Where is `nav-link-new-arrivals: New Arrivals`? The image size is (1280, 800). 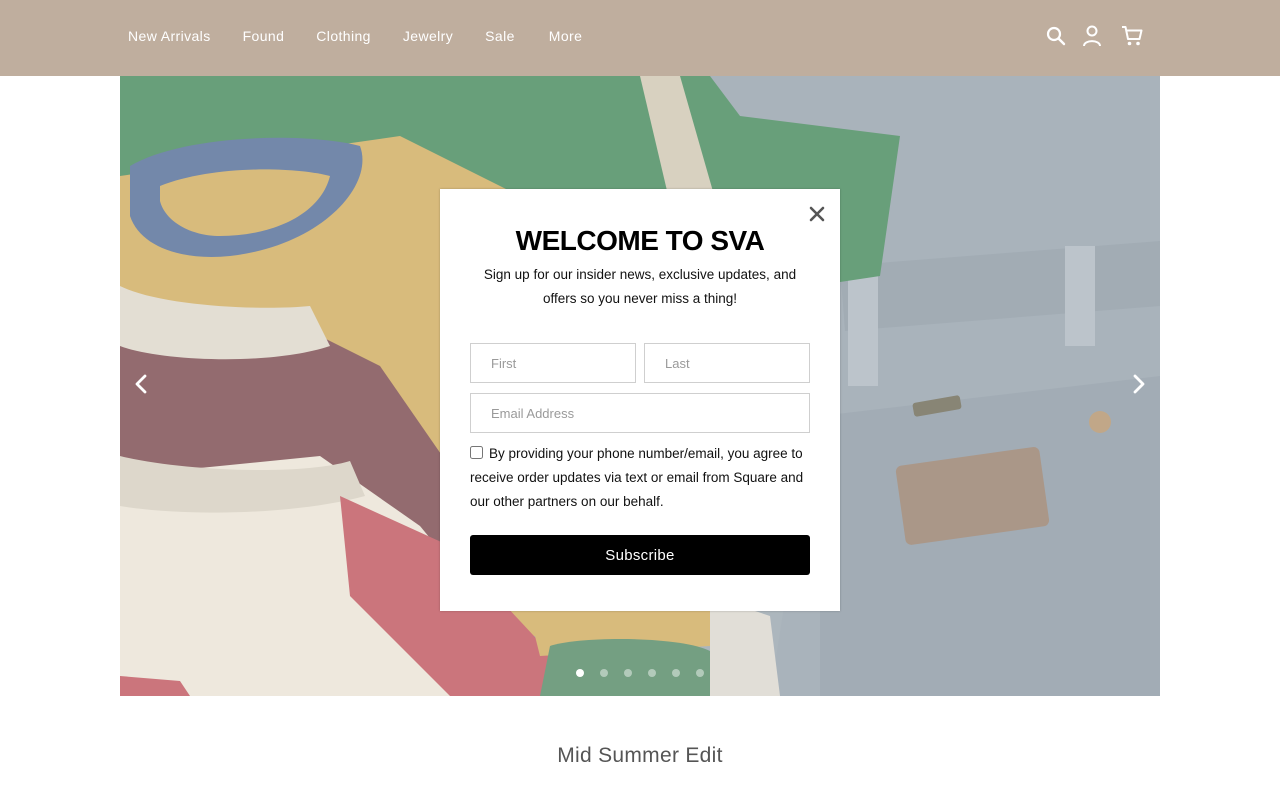
nav-link-new-arrivals: New Arrivals is located at coordinates (169, 36).